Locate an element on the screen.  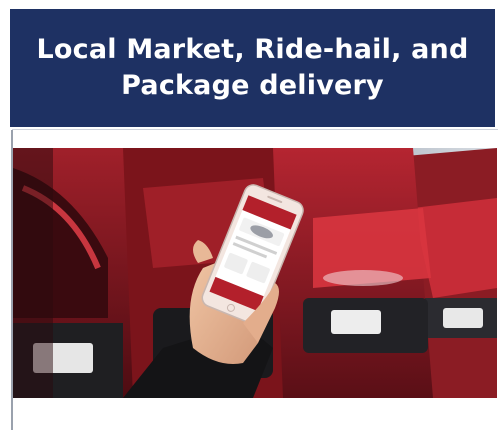
divider is located at coordinates (255, 129).